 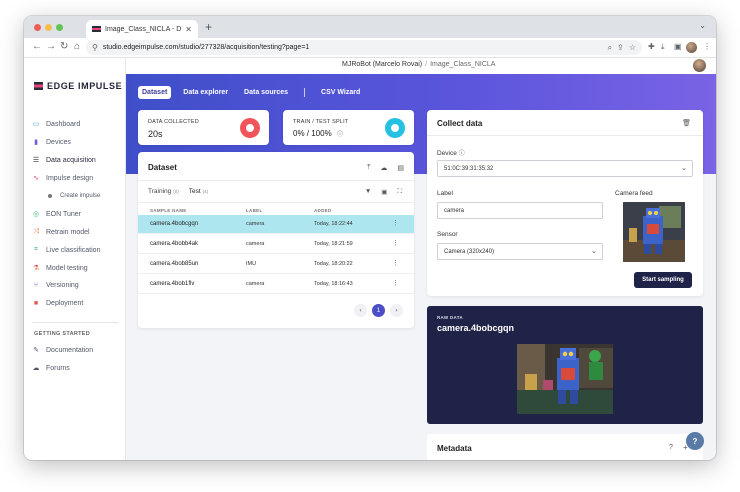 What do you see at coordinates (276, 244) in the screenshot?
I see `table-row: camera.4bobb4ak camera Today, 18:21:59 ⋮` at bounding box center [276, 244].